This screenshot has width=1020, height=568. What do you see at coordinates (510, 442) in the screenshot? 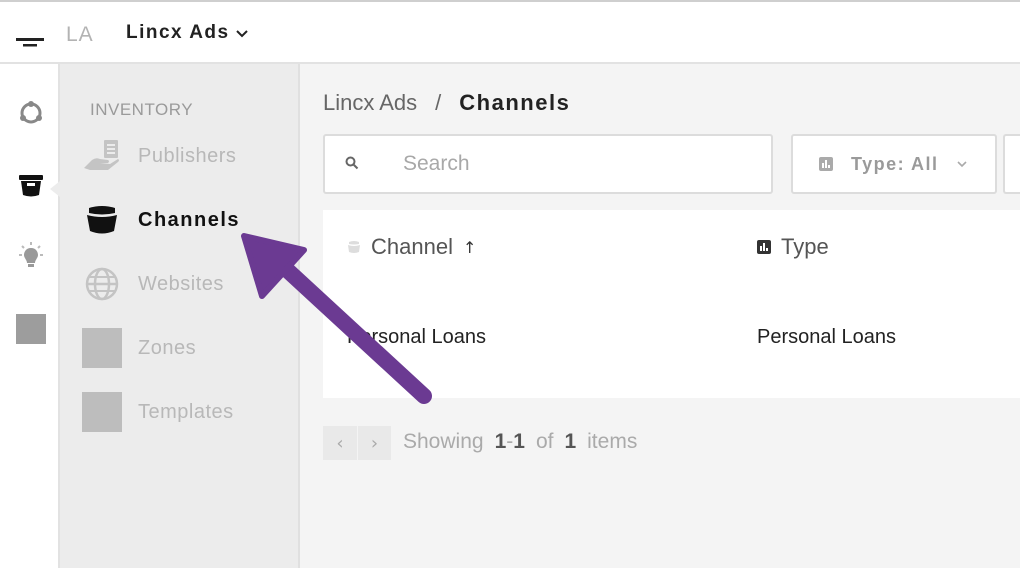
I see `range-text: 1-1` at bounding box center [510, 442].